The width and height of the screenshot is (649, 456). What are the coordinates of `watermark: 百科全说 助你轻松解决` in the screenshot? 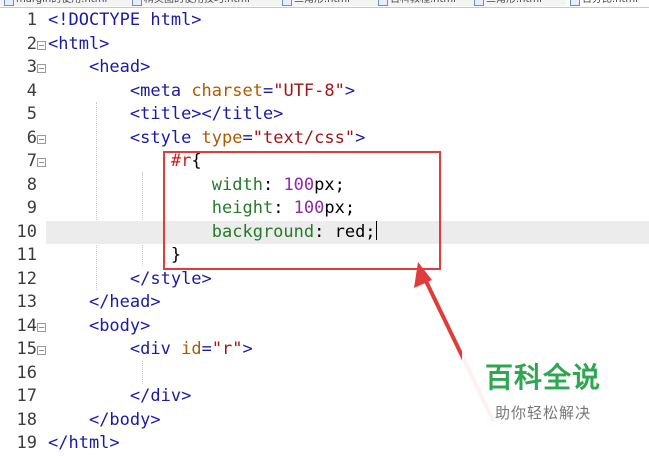 It's located at (543, 385).